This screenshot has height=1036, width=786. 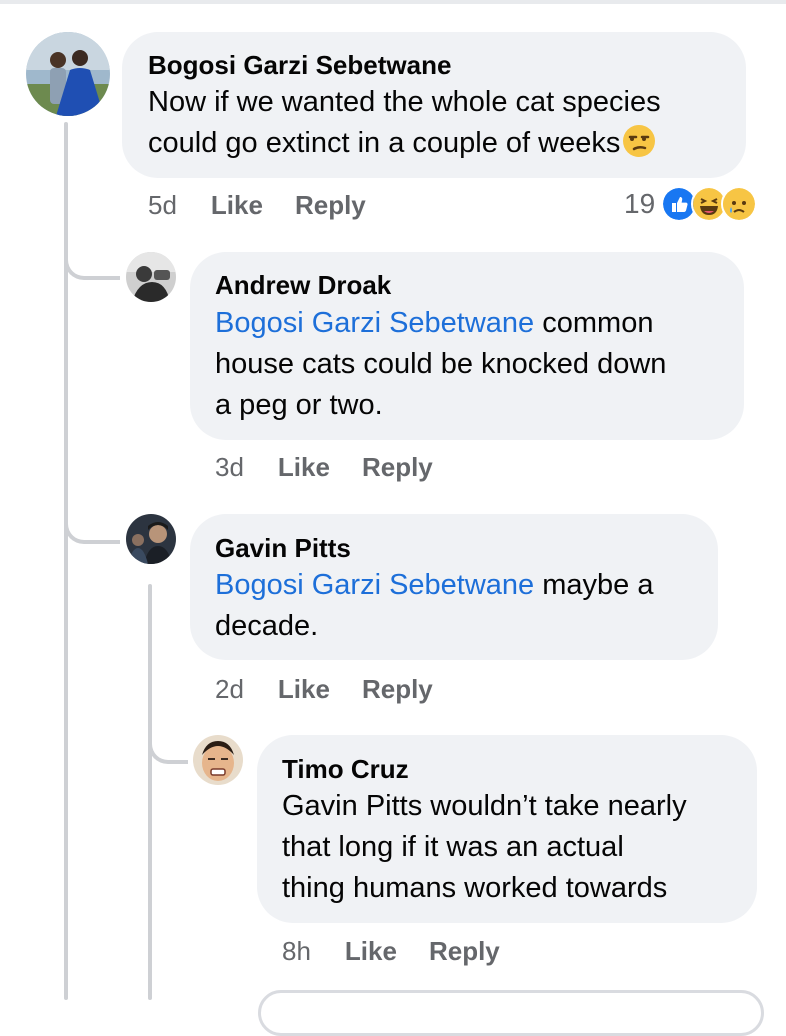 I want to click on comment-actions: 3d Like Reply, so click(x=340, y=467).